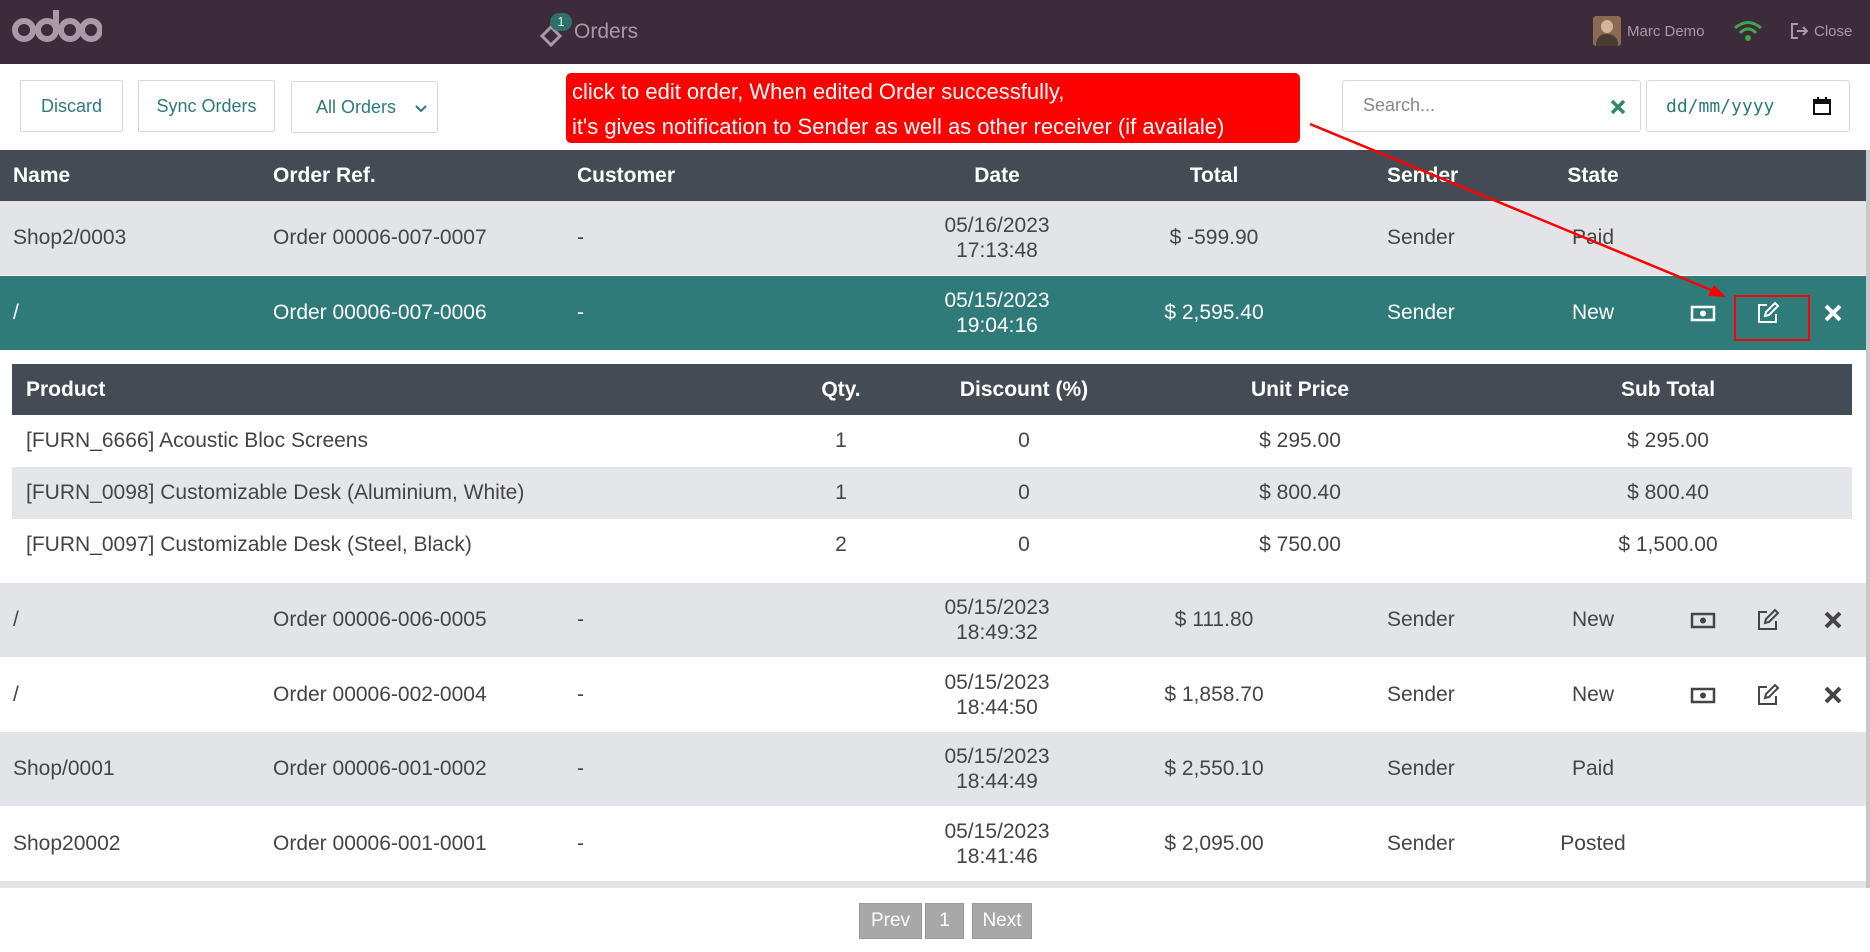  Describe the element at coordinates (380, 619) in the screenshot. I see `order-ref: Order 00006-006-0005` at that location.